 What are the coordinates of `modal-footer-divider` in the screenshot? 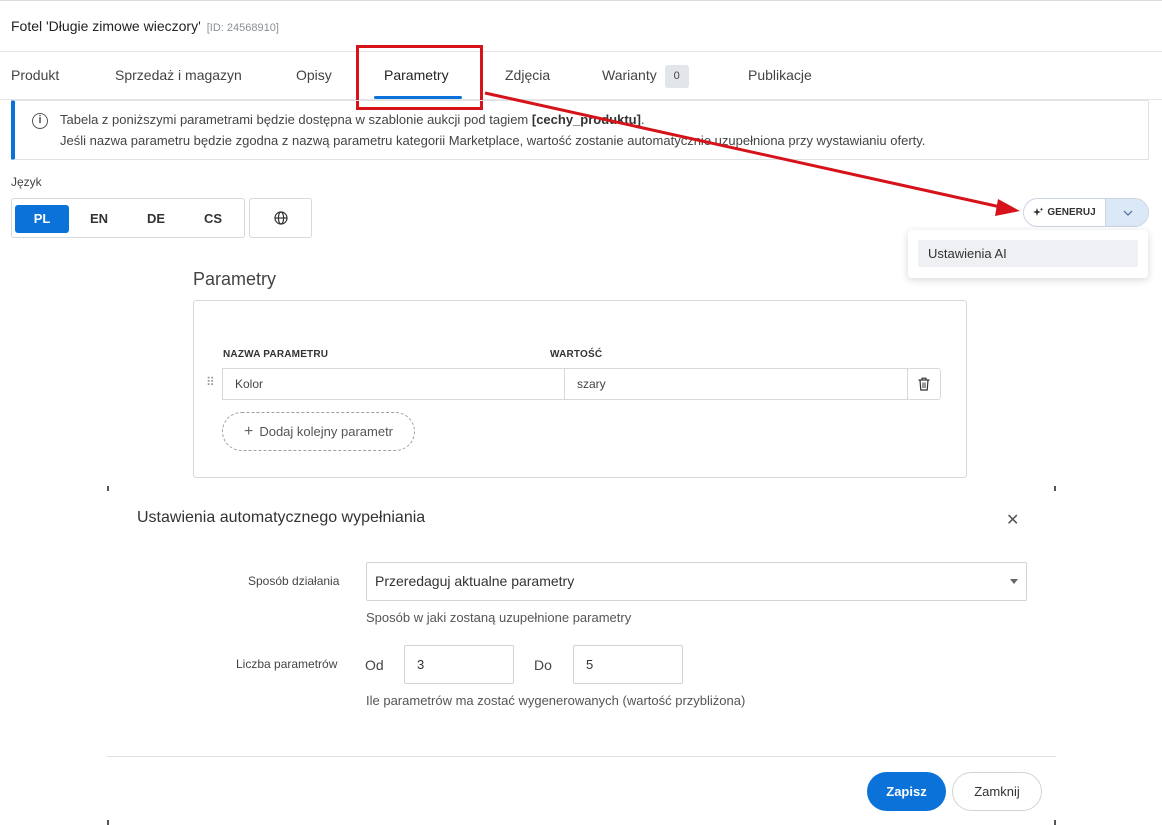 It's located at (581, 756).